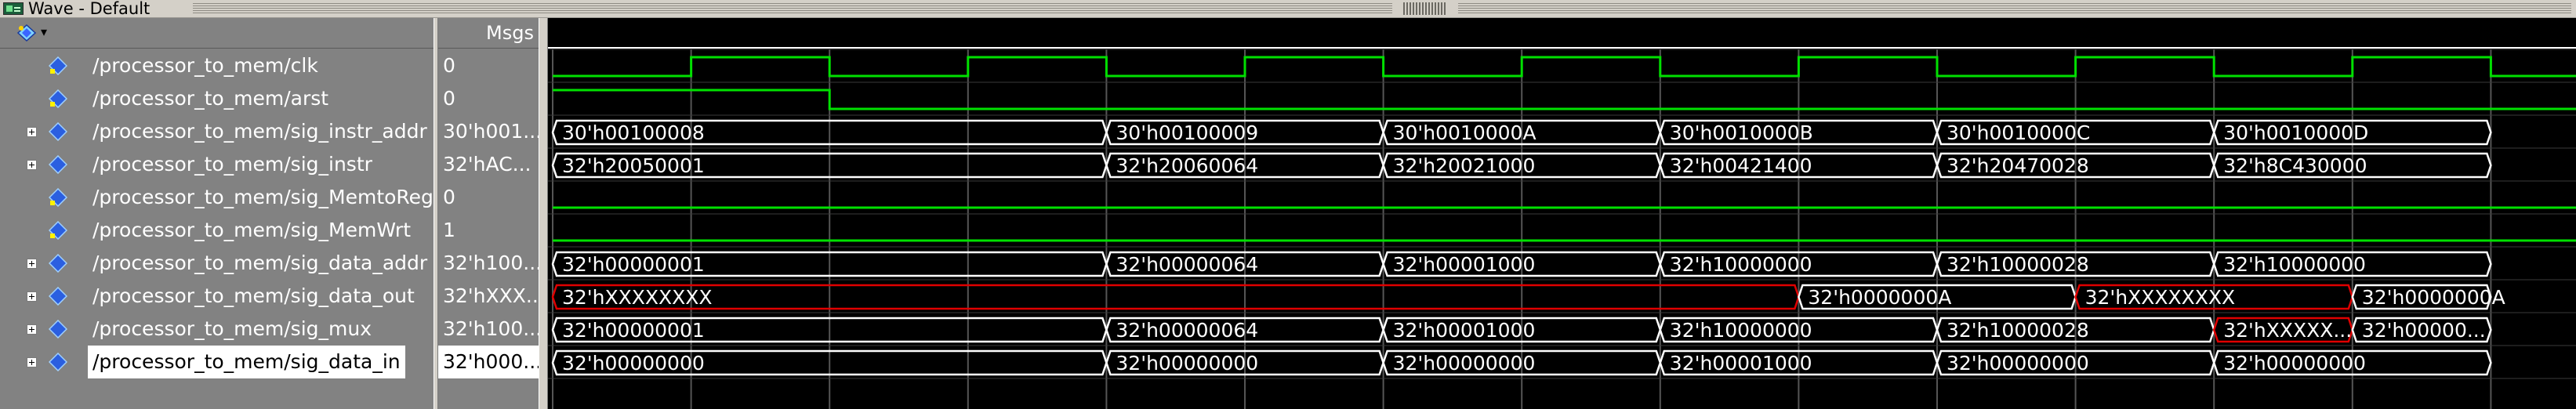  I want to click on sig_instr_addr-segment-label: 30'h0010000A, so click(1465, 132).